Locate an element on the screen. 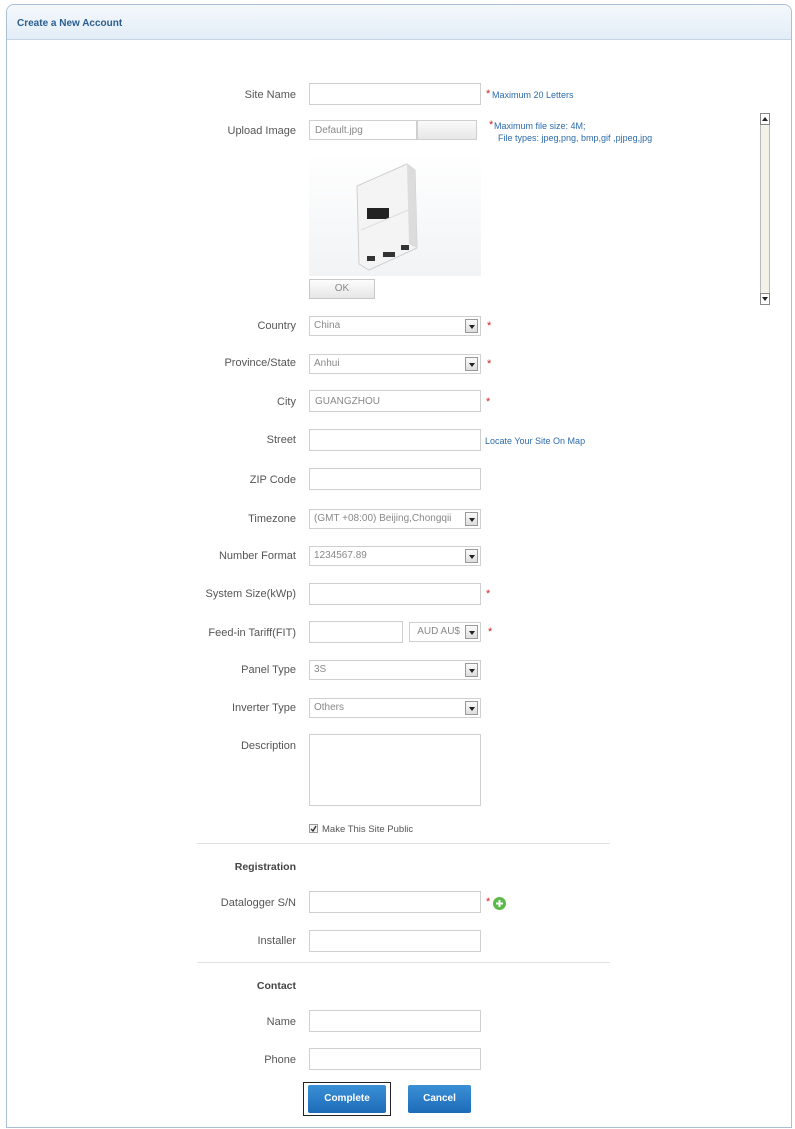 The width and height of the screenshot is (795, 1129). system-size-label: System Size(kWp) is located at coordinates (250, 594).